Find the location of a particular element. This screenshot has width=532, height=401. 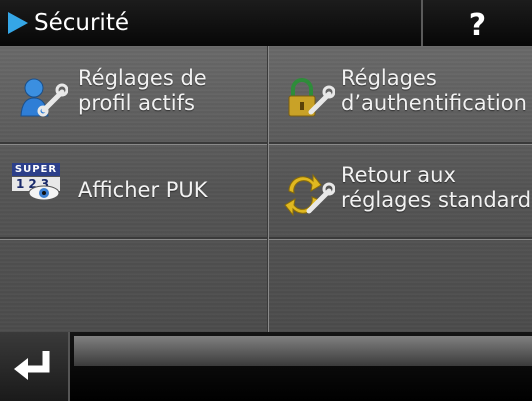

back-button is located at coordinates (35, 366).